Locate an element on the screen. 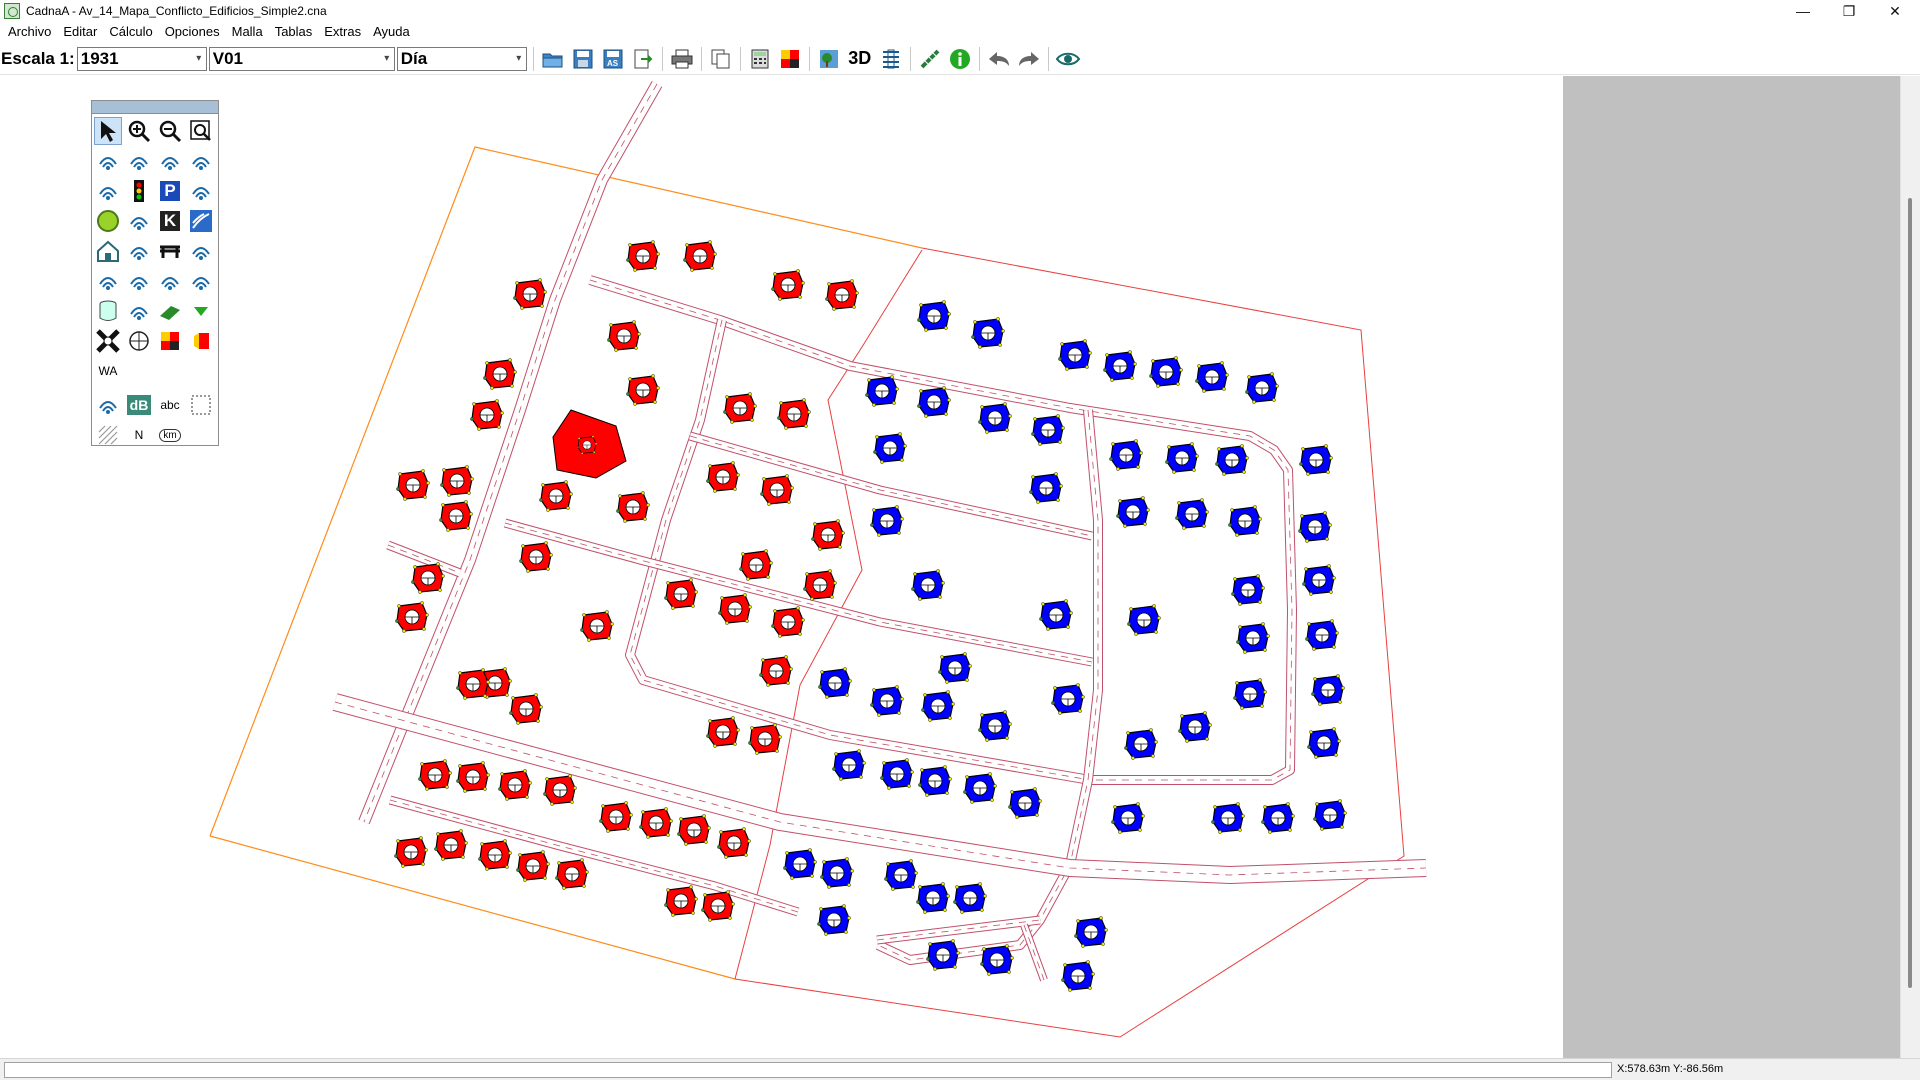 This screenshot has height=1080, width=1920. undo-icon is located at coordinates (999, 59).